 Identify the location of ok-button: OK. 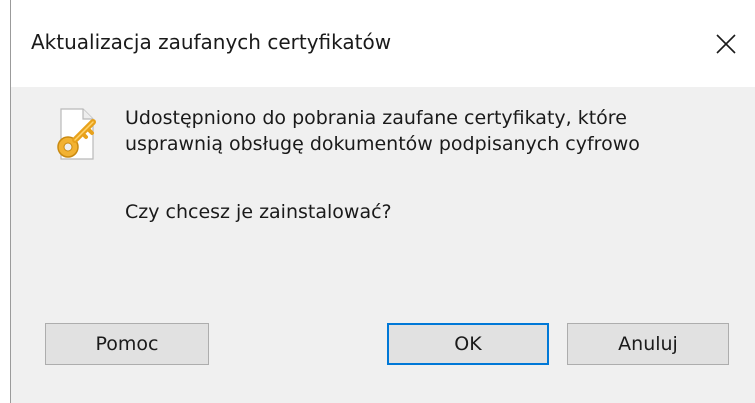
(468, 344).